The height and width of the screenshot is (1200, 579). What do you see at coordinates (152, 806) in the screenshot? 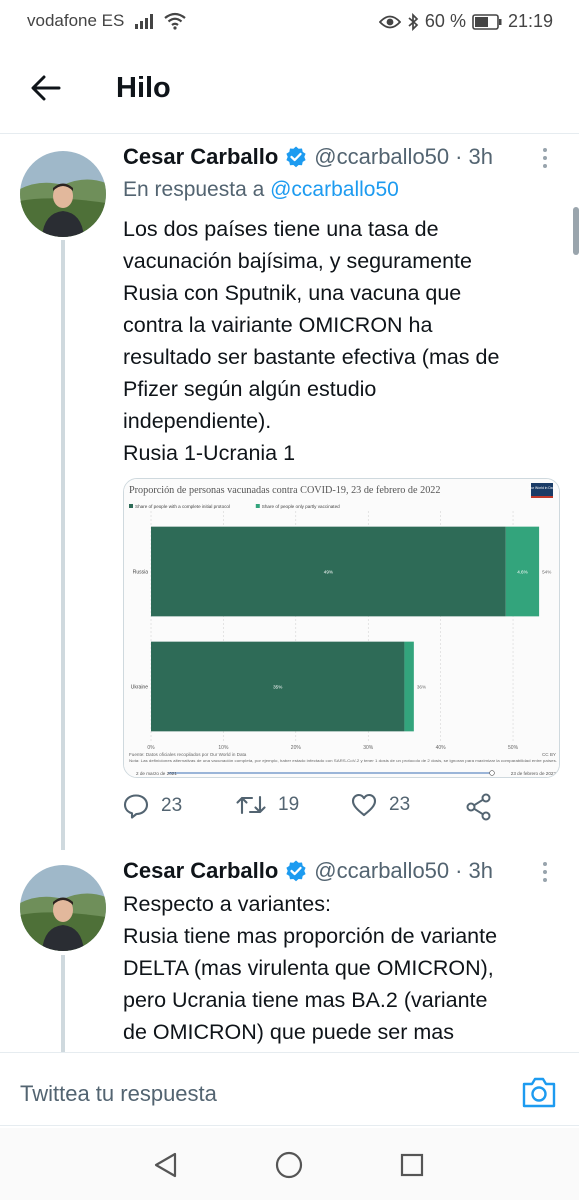
I see `reply-button: 23` at bounding box center [152, 806].